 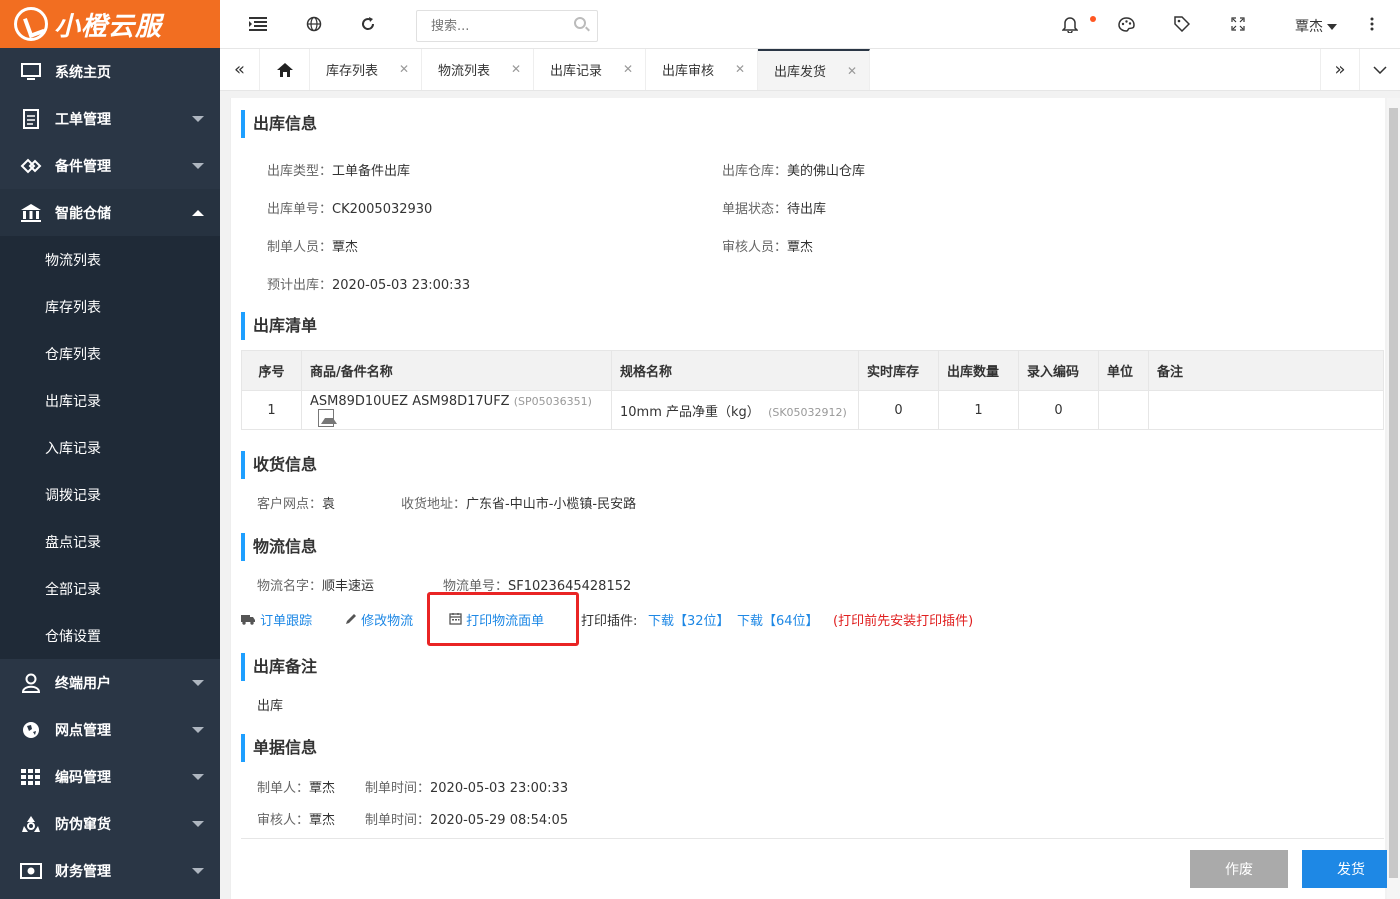 What do you see at coordinates (271, 370) in the screenshot?
I see `column-header: 序号` at bounding box center [271, 370].